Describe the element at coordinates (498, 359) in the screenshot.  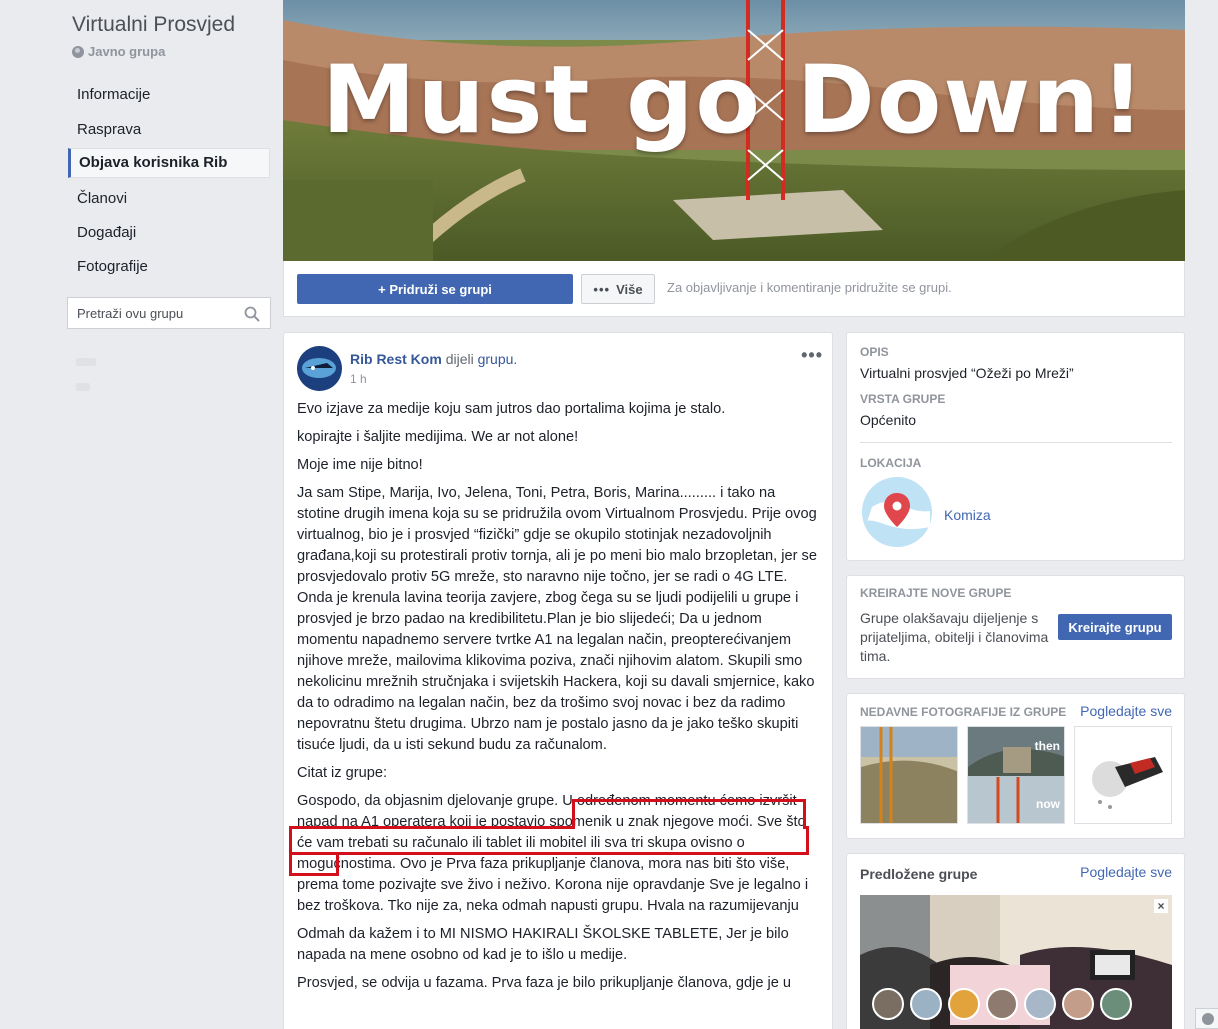
I see `shared-group-link: grupu.` at that location.